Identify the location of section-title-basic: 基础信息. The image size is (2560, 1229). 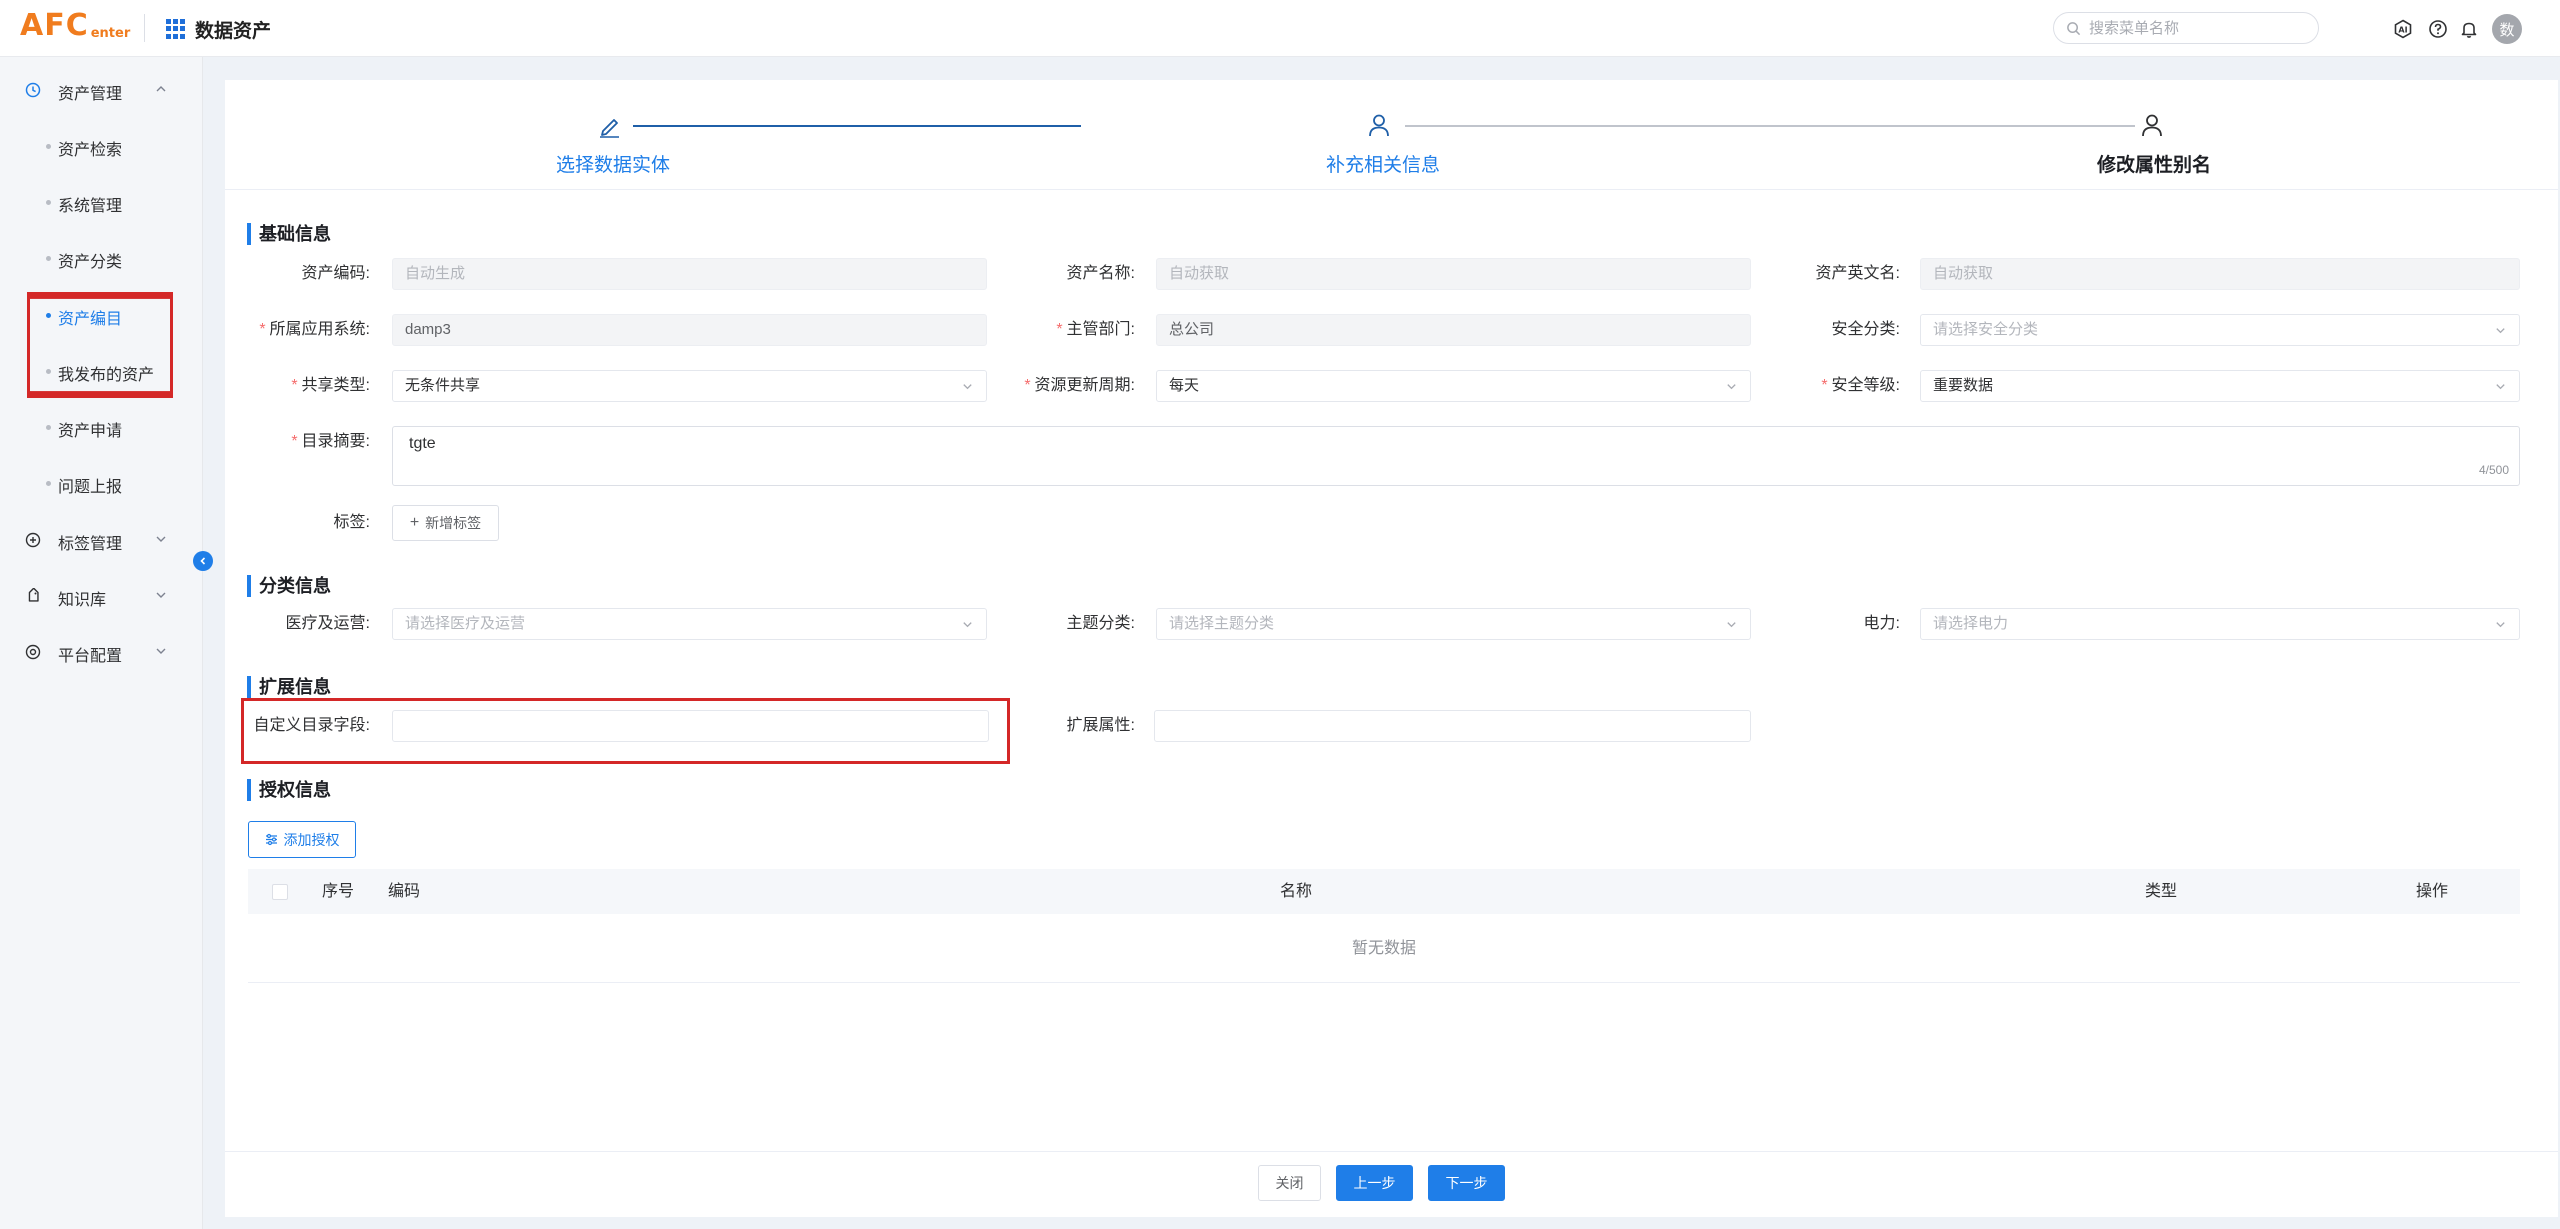
(289, 234).